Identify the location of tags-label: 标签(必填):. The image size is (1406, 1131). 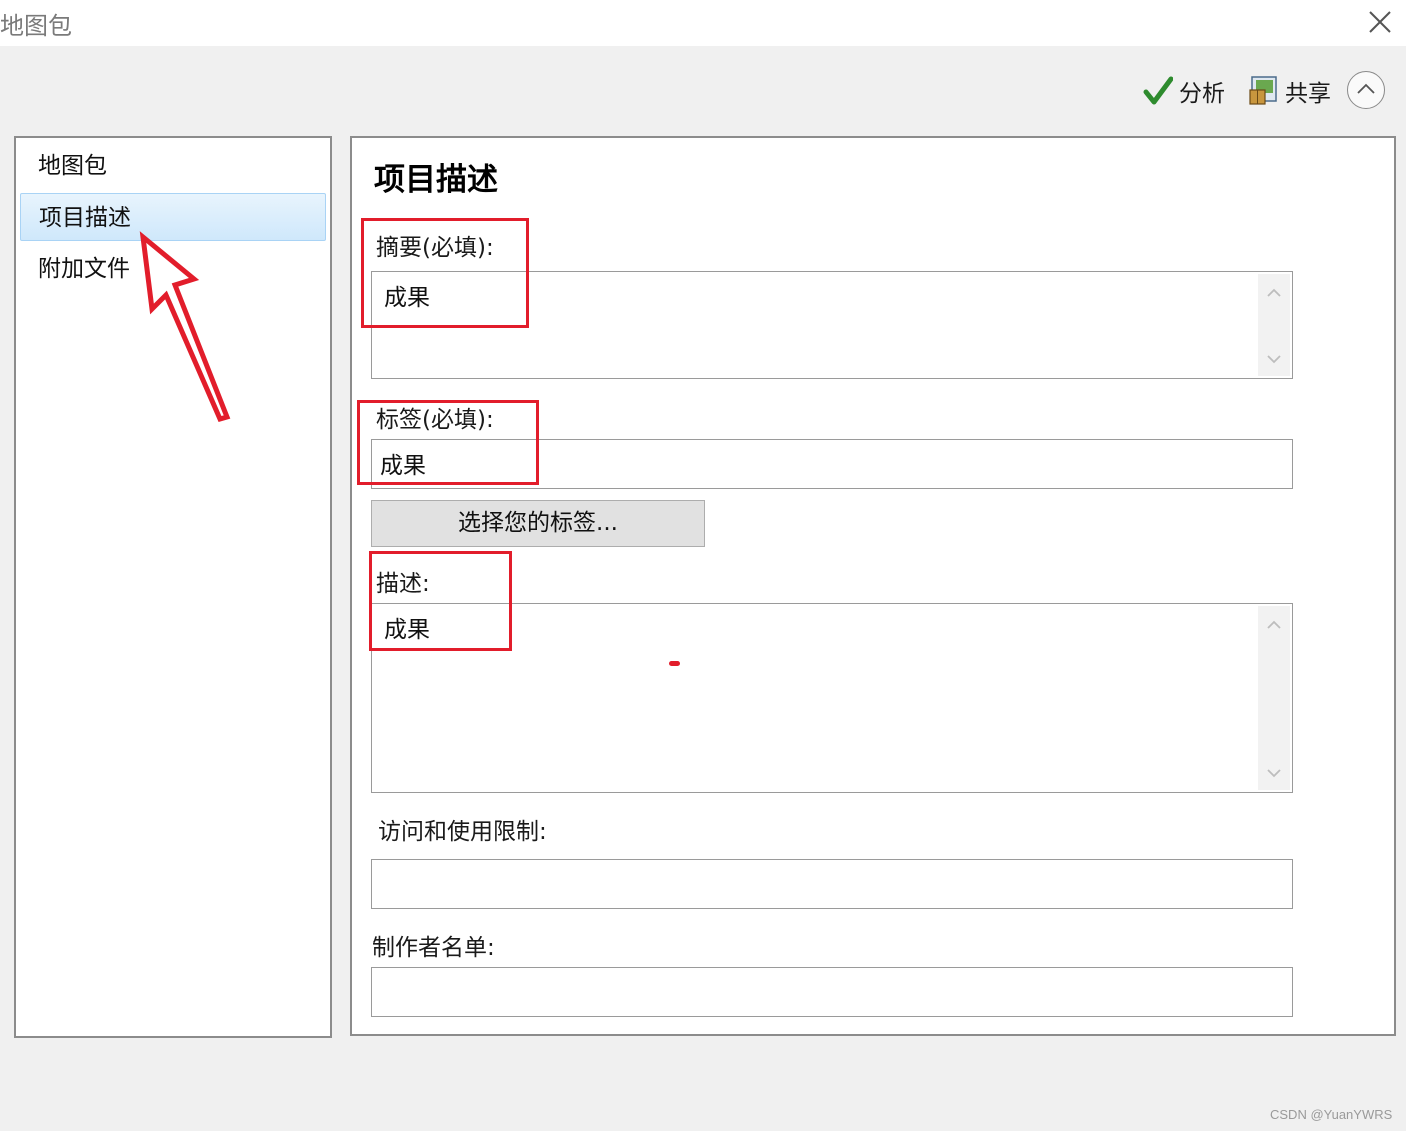
(435, 420).